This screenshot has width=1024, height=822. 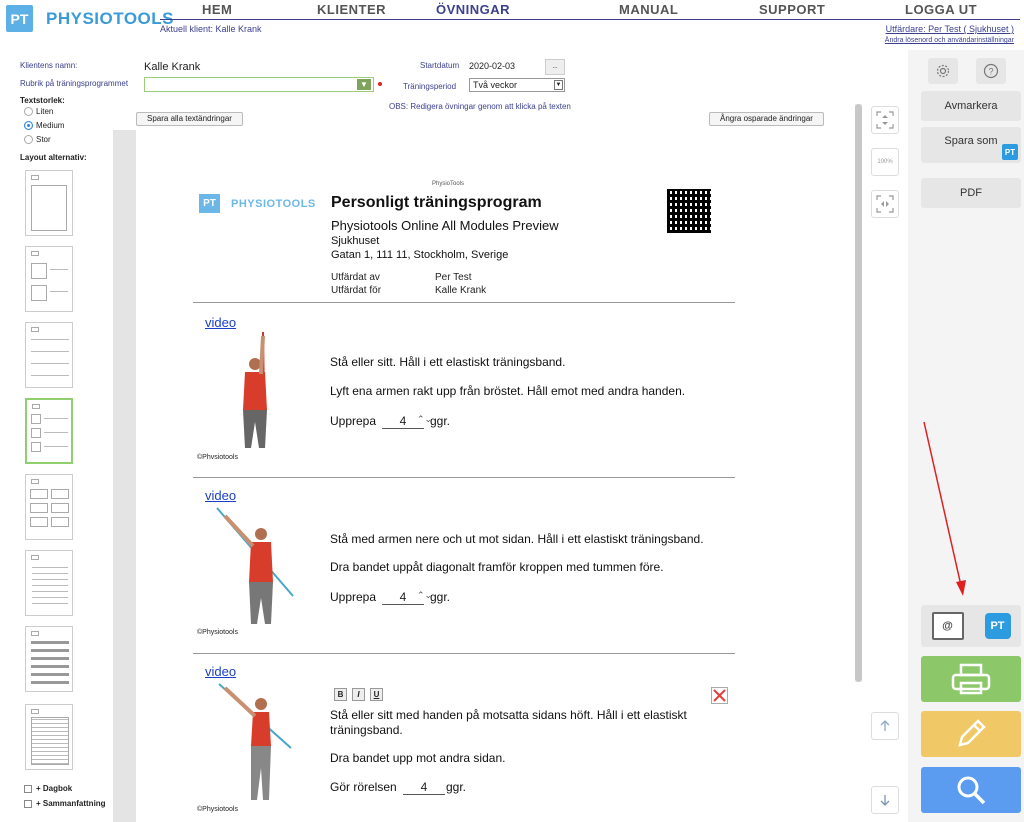 What do you see at coordinates (211, 29) in the screenshot?
I see `current-client: Aktuell klient: Kalle Krank` at bounding box center [211, 29].